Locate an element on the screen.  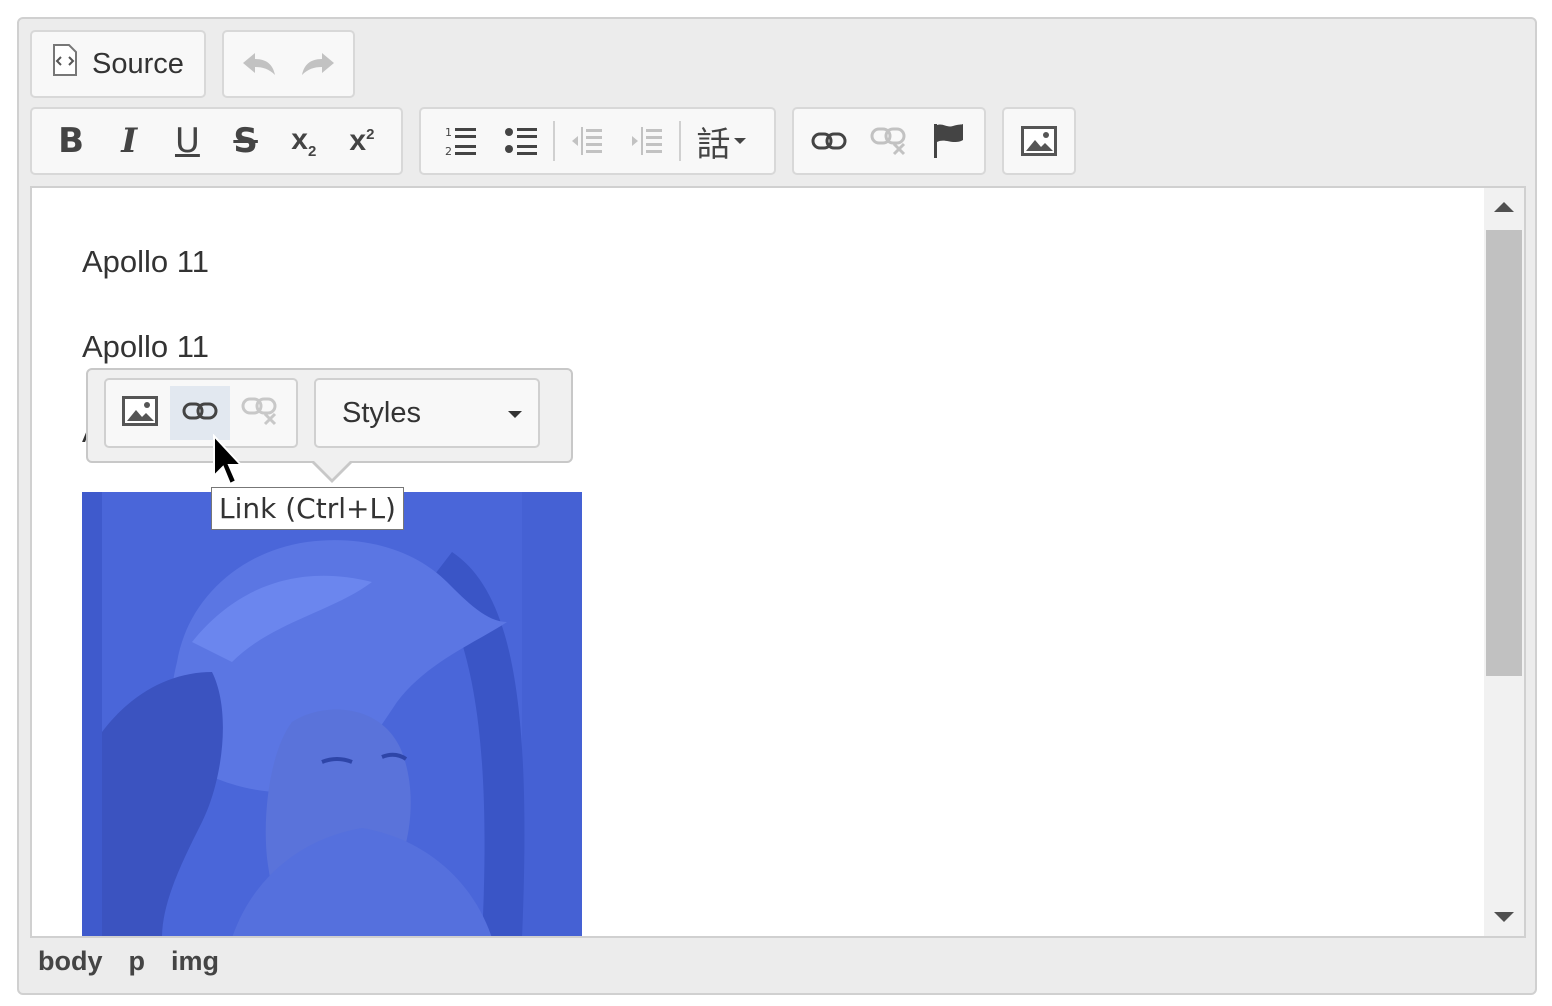
scrollbar-thumb is located at coordinates (1504, 453).